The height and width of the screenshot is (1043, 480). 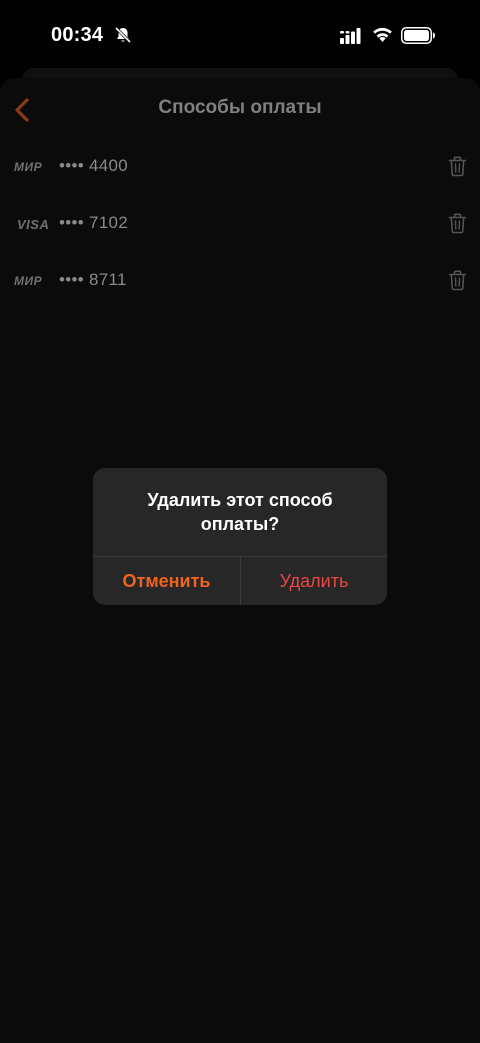 I want to click on status-bar: 00:34, so click(x=240, y=35).